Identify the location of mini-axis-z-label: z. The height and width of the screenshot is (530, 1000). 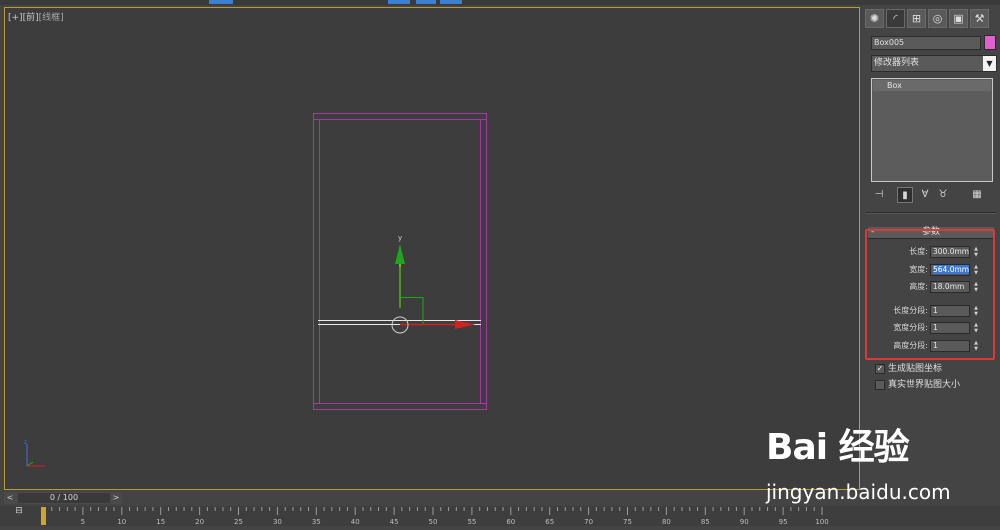
(25, 442).